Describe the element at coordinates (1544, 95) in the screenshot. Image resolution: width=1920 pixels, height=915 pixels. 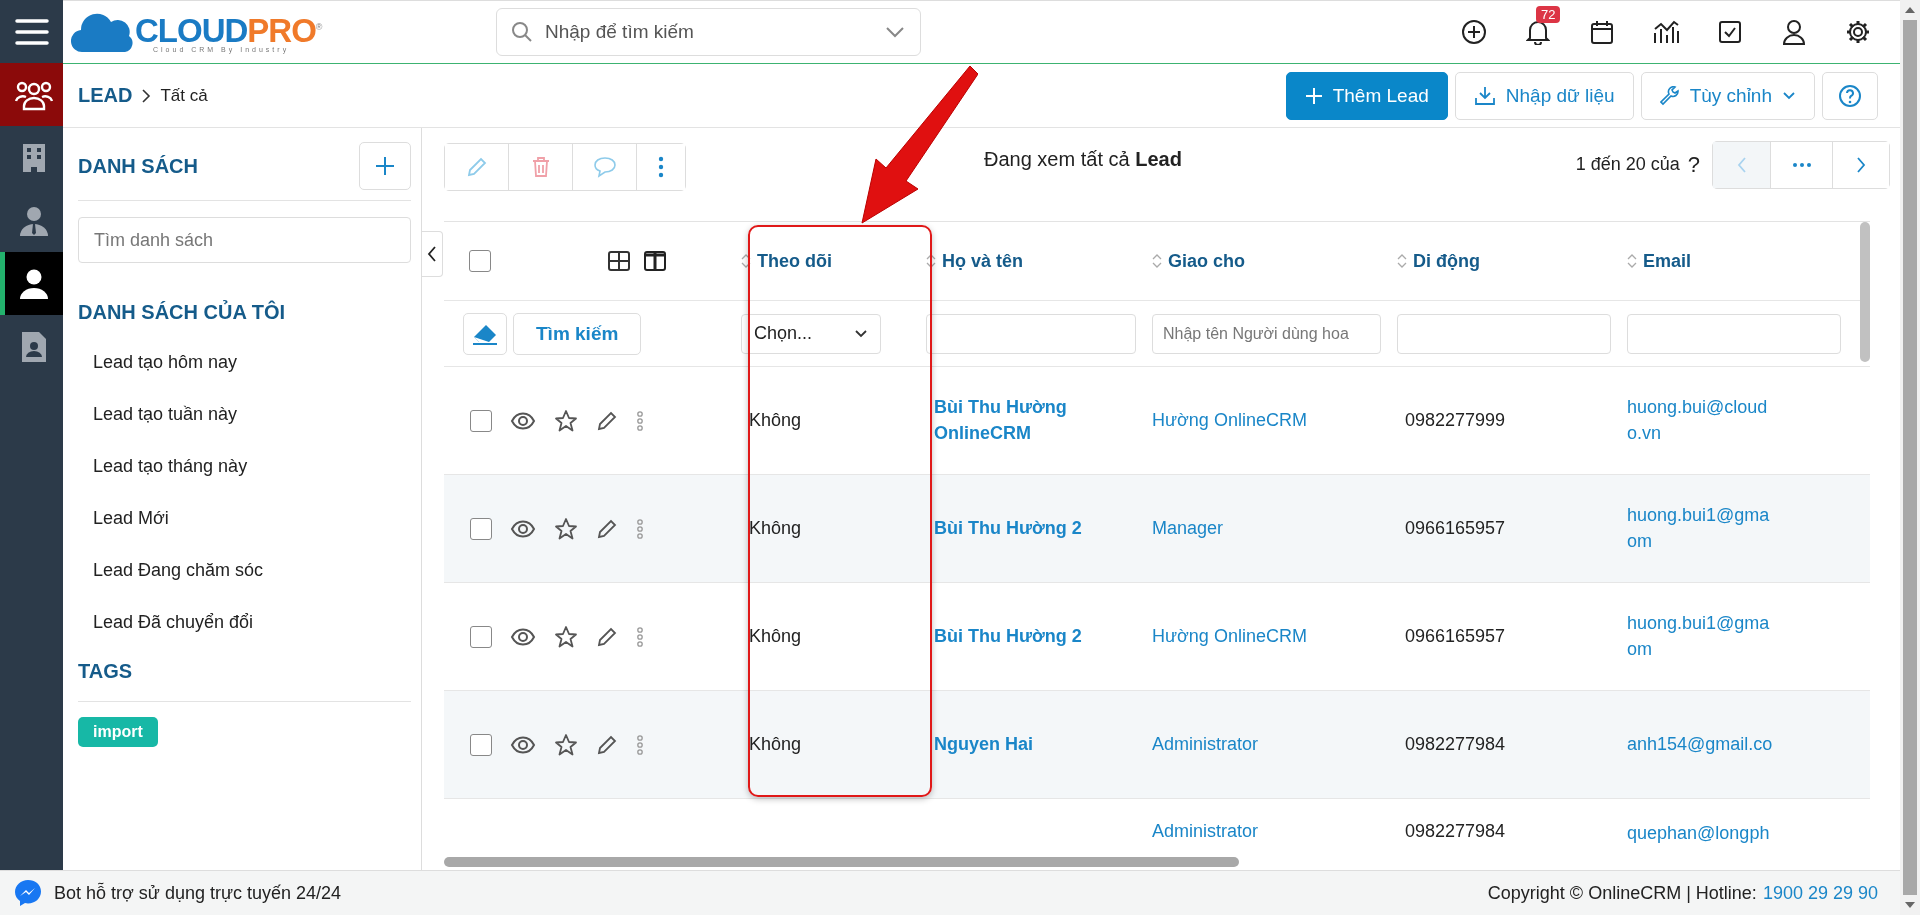
I see `import-button: Nhập dữ liệu` at that location.